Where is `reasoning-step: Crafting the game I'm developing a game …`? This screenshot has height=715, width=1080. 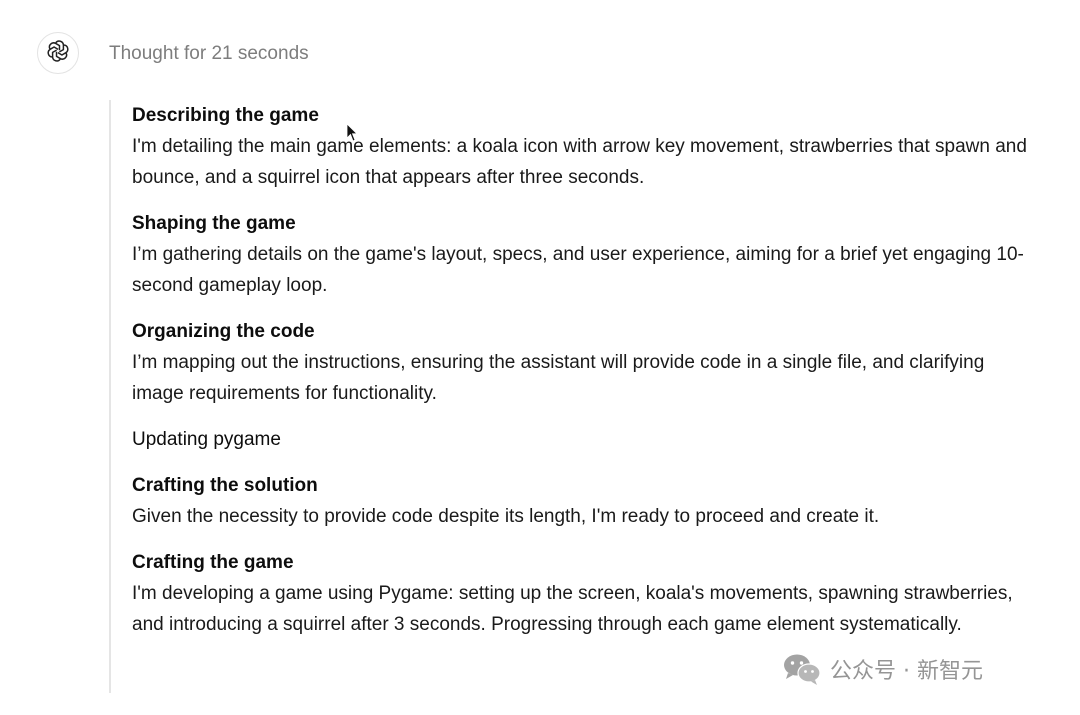 reasoning-step: Crafting the game I'm developing a game … is located at coordinates (580, 593).